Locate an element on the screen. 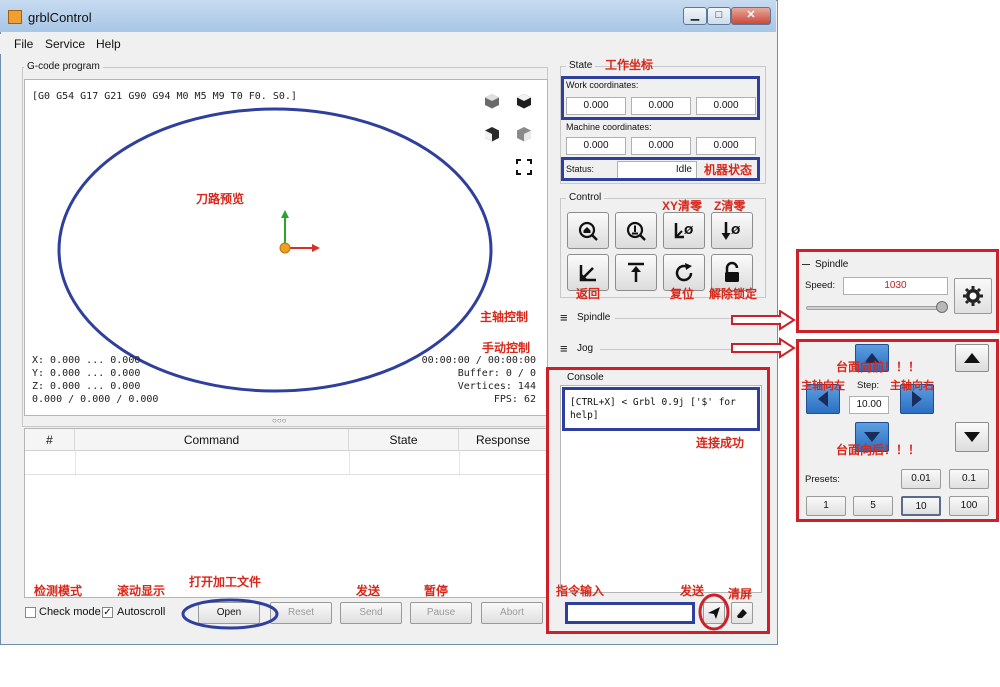 The width and height of the screenshot is (1000, 687). annot-machine-state: 机器状态 is located at coordinates (728, 170).